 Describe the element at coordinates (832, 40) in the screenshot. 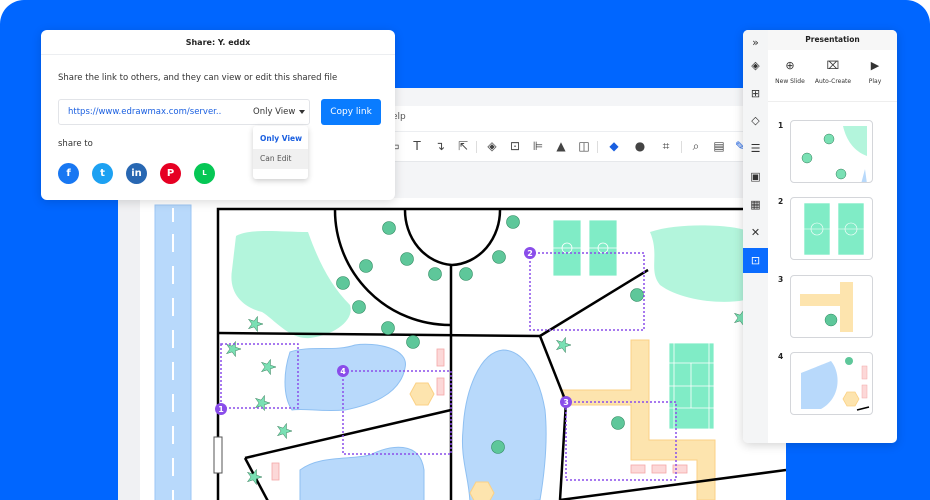

I see `presentation-title: Presentation` at that location.